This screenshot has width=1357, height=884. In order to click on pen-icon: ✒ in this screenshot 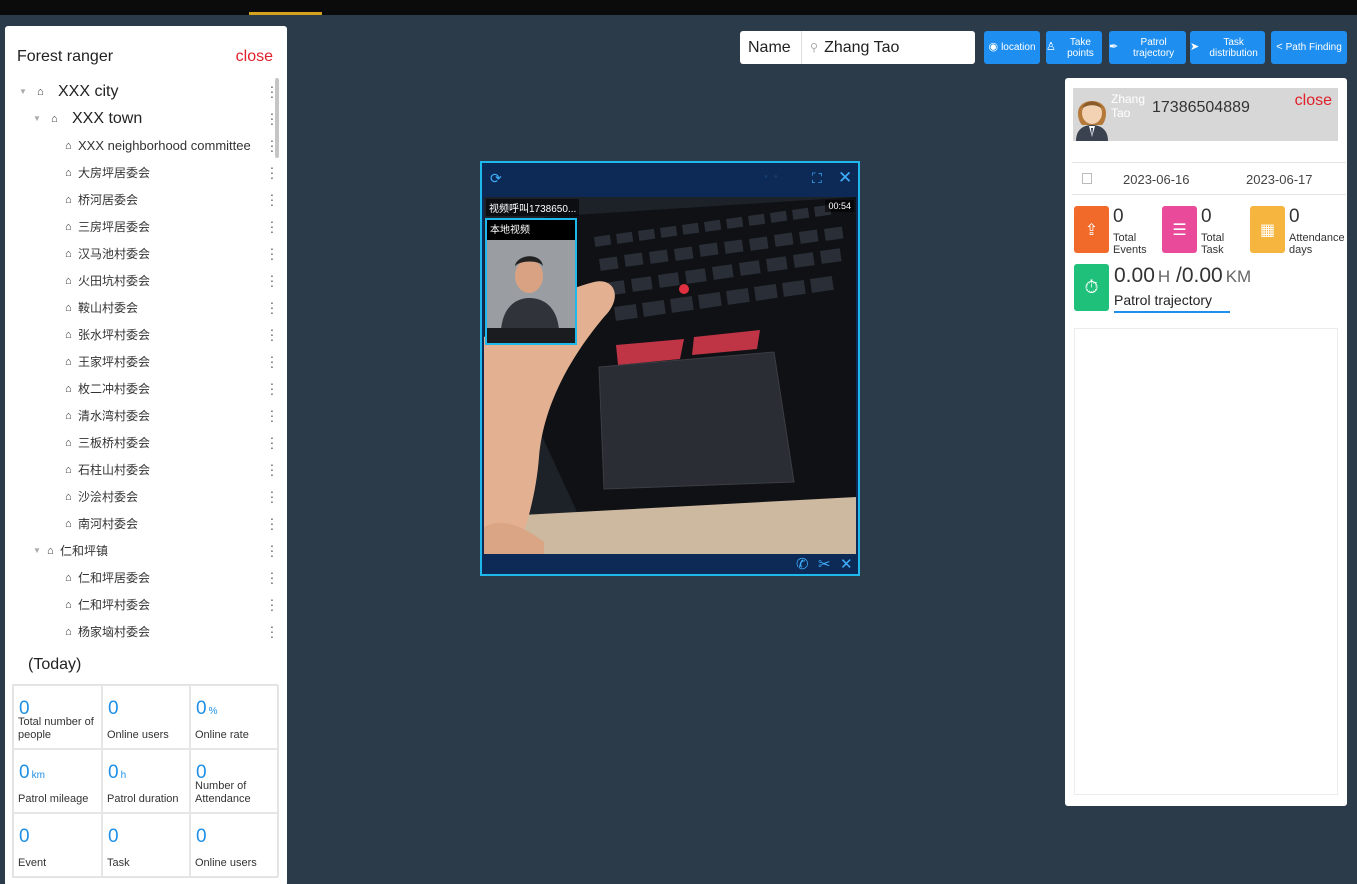, I will do `click(1114, 47)`.